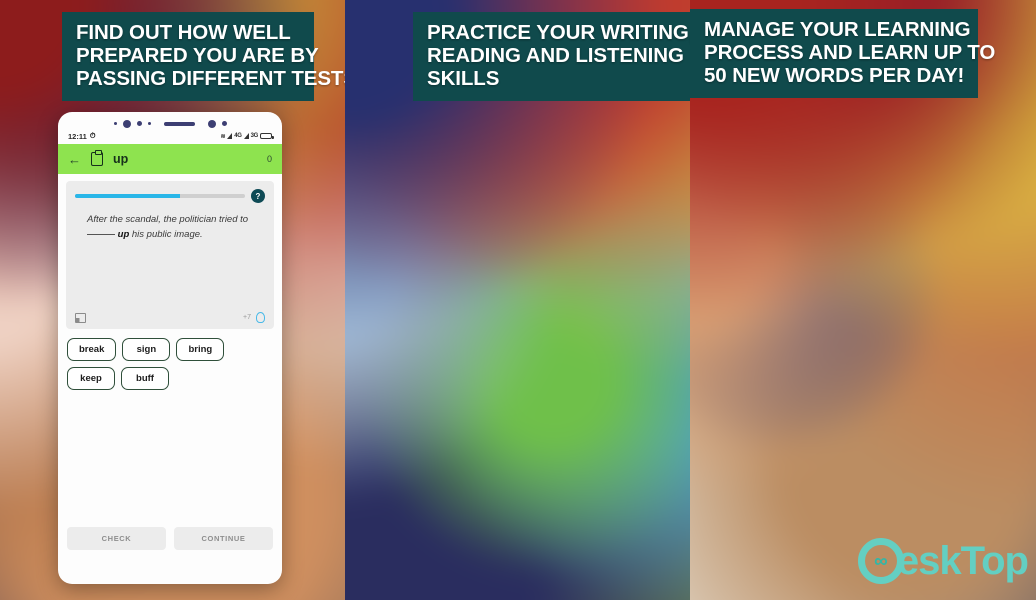 The image size is (1036, 600). Describe the element at coordinates (116, 538) in the screenshot. I see `check-button: CHECK` at that location.